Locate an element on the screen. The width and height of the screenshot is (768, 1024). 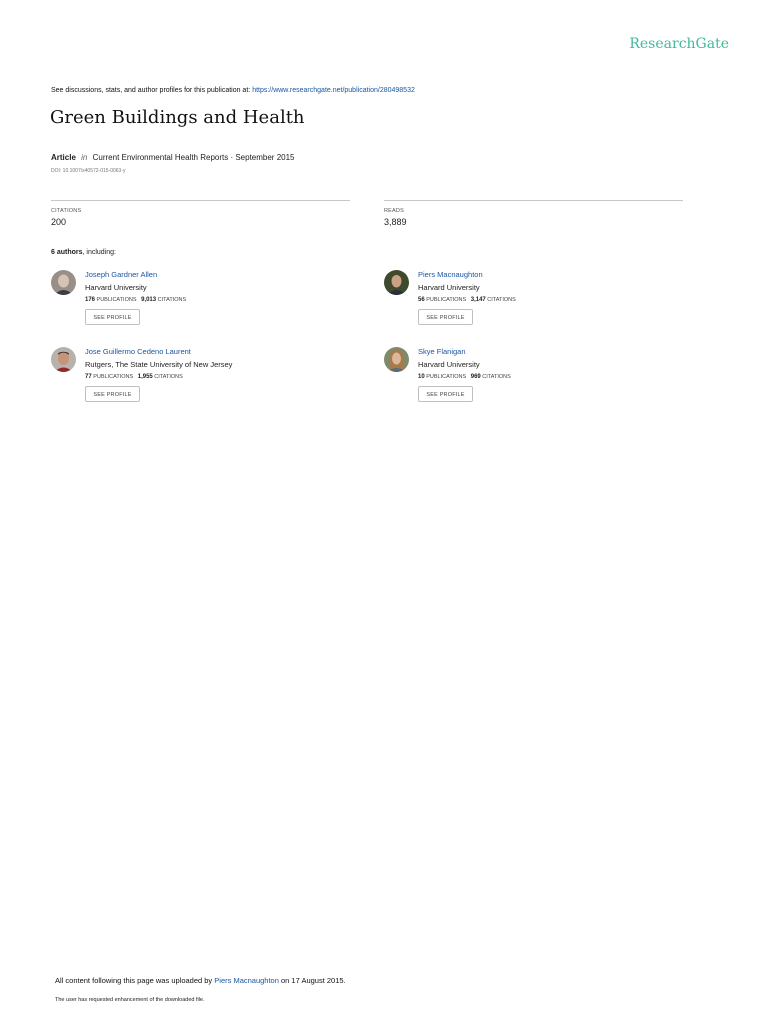
authors-suffix: , including: is located at coordinates (99, 252).